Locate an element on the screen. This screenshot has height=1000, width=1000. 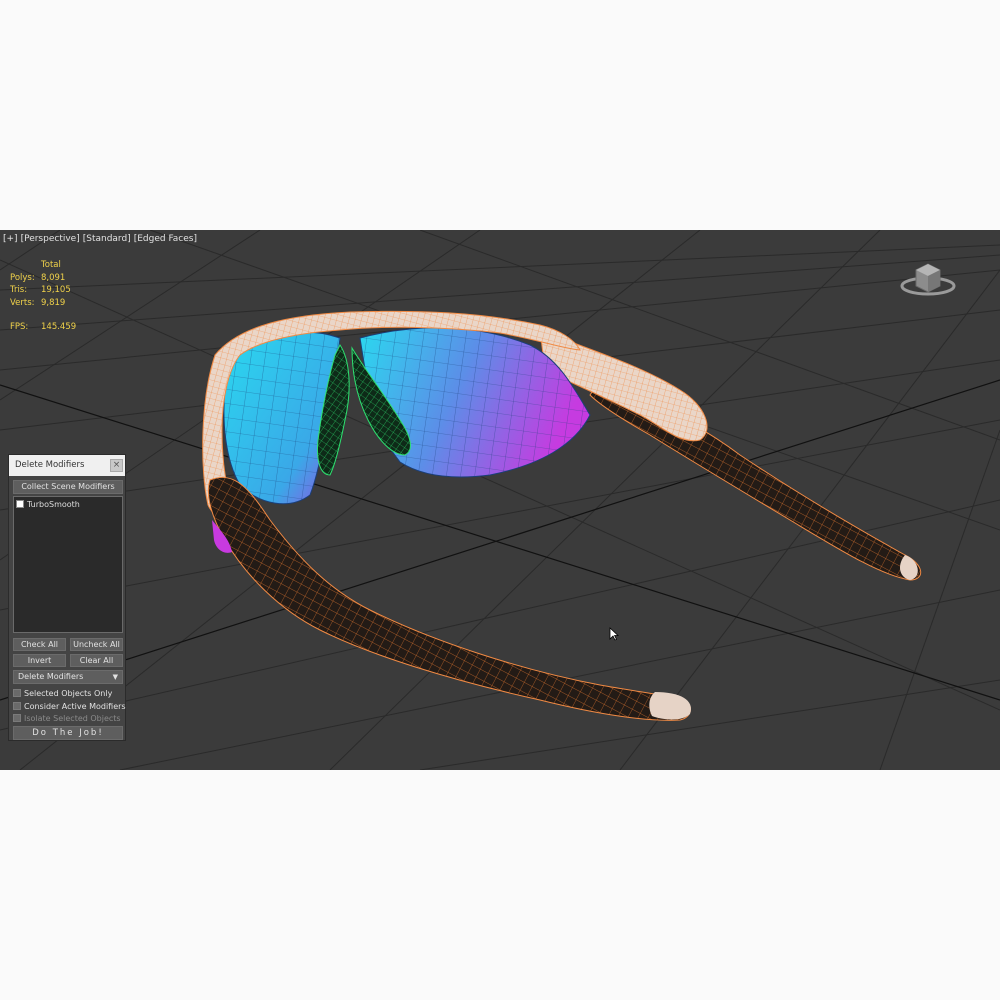
option-label: Consider Active Modifiers is located at coordinates (75, 706).